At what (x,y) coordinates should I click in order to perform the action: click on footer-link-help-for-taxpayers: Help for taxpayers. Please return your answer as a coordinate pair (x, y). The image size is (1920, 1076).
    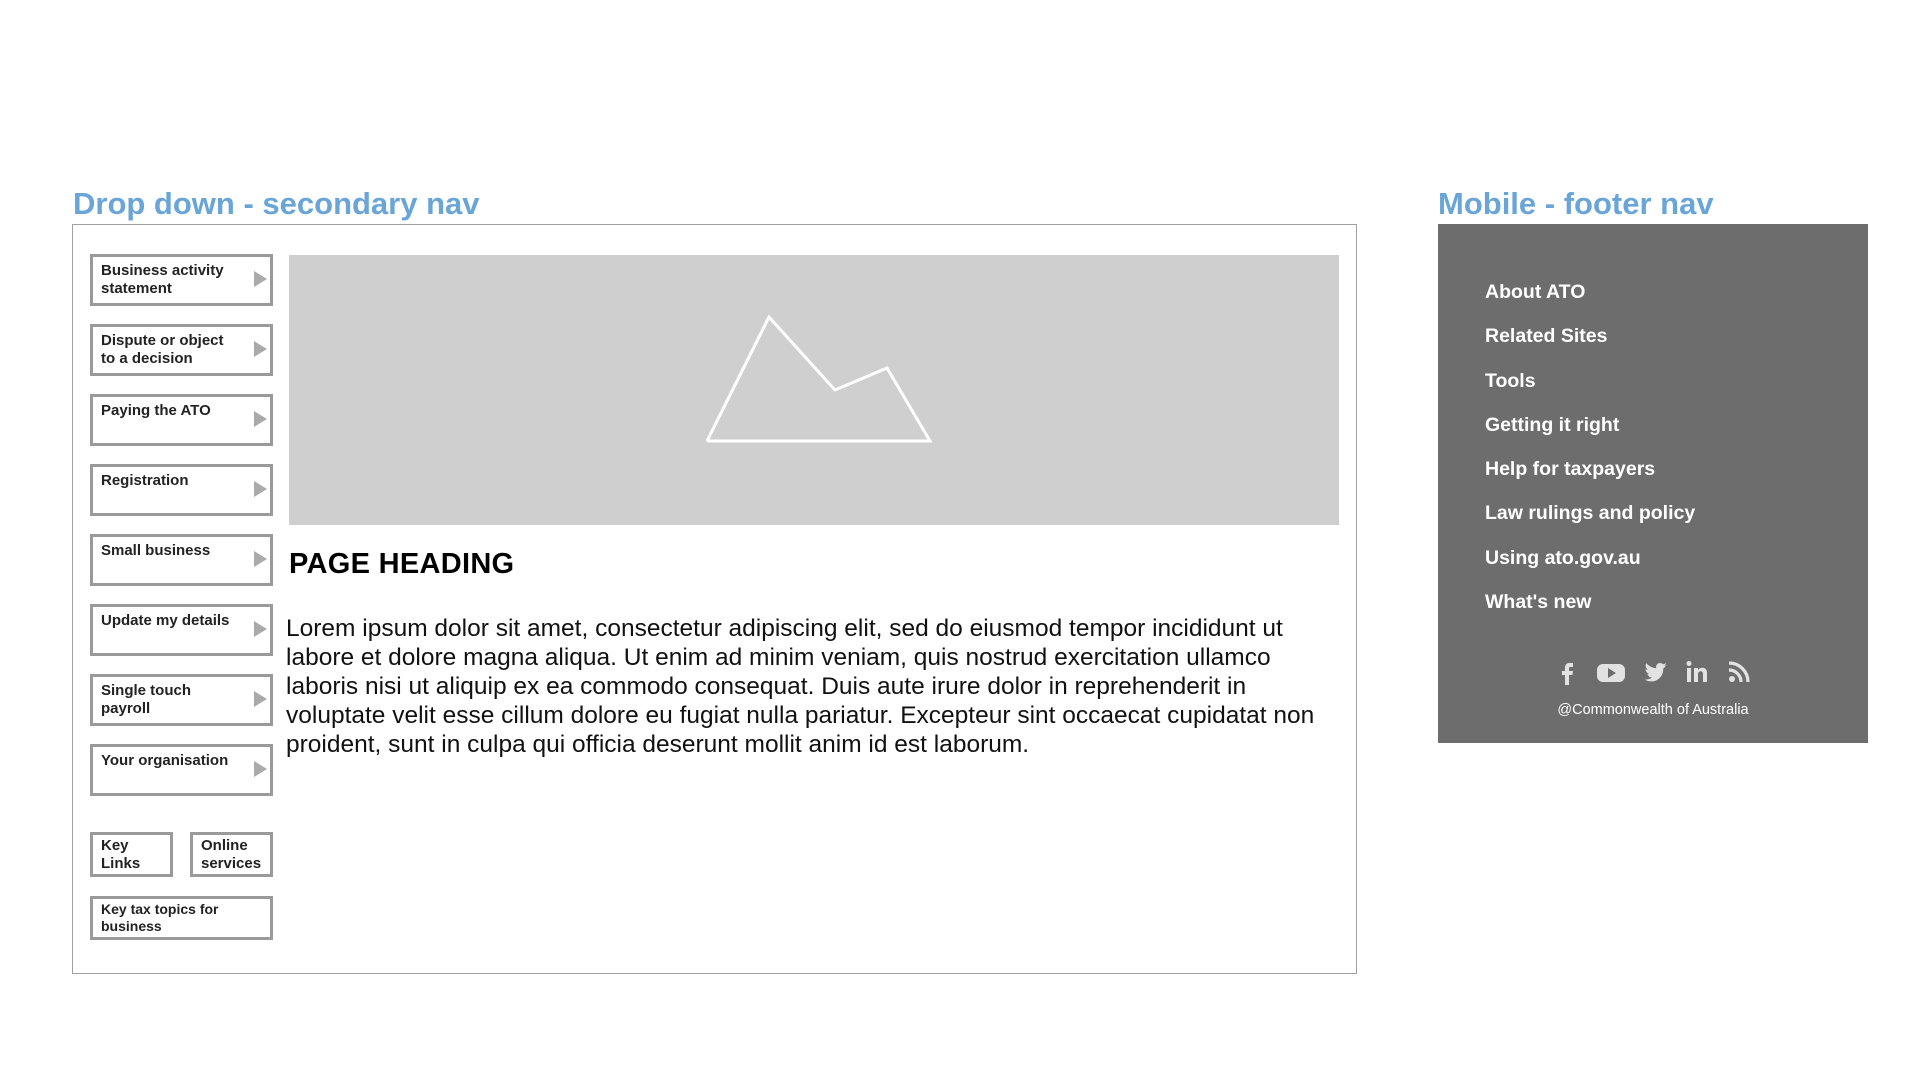
    Looking at the image, I should click on (1590, 479).